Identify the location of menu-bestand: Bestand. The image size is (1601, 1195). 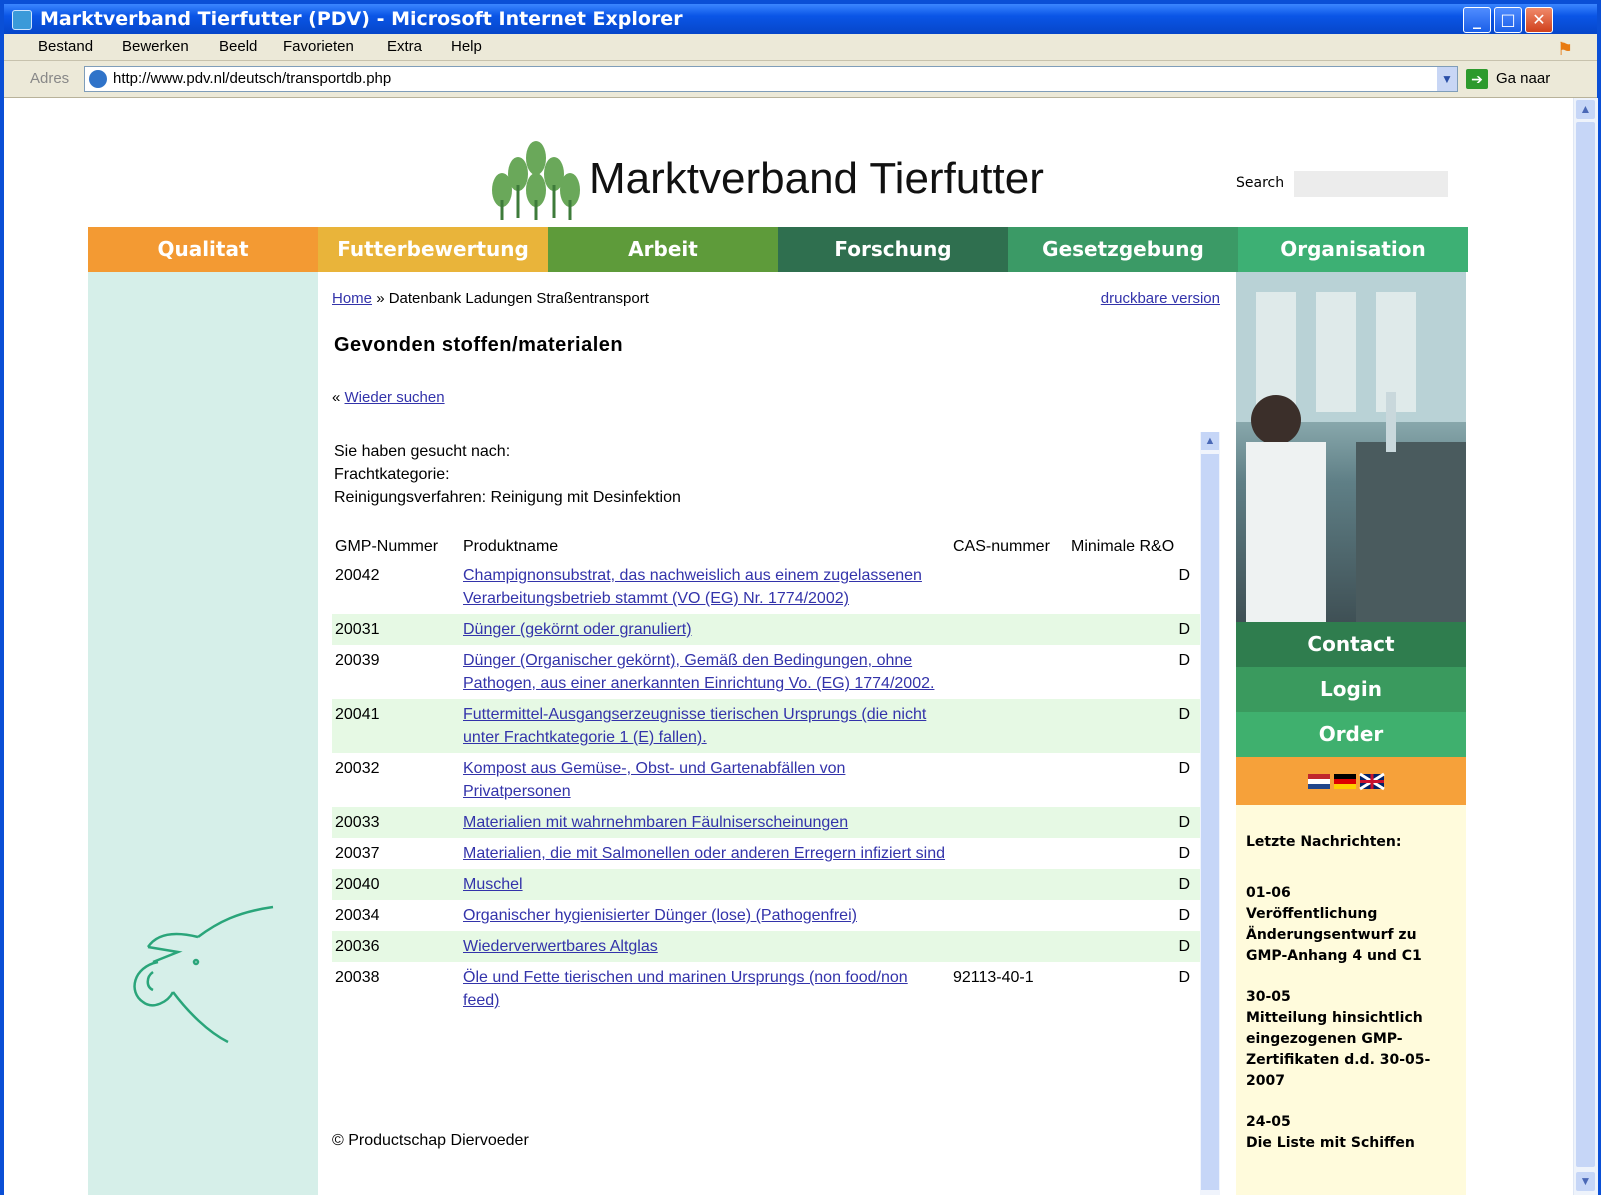
(65, 47).